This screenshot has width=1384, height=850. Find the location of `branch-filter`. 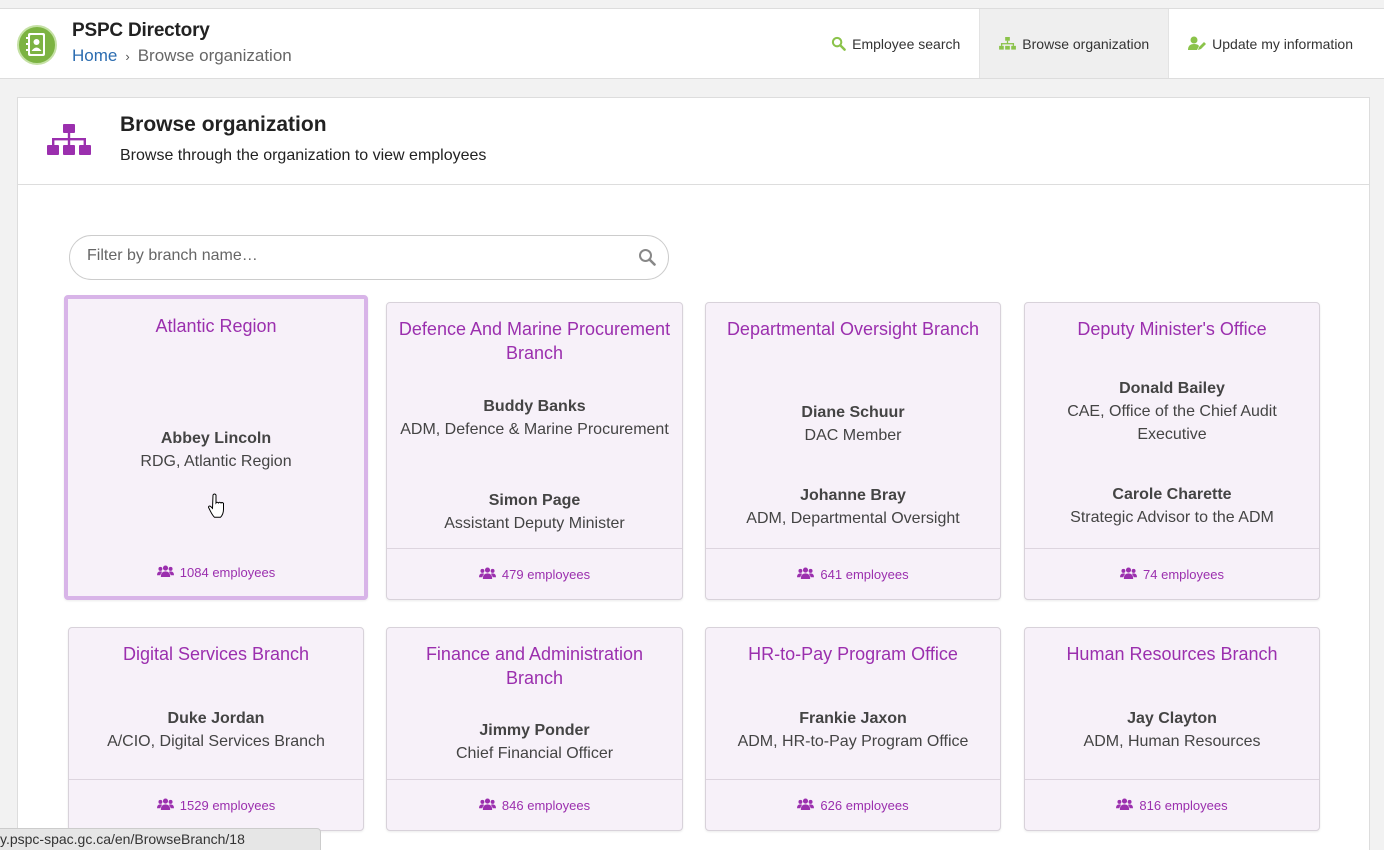

branch-filter is located at coordinates (369, 257).